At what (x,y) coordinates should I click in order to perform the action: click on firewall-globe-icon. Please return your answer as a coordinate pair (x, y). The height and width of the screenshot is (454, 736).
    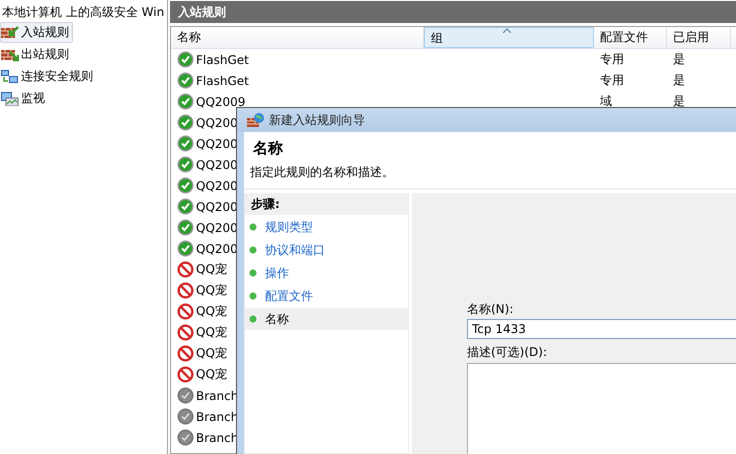
    Looking at the image, I should click on (256, 120).